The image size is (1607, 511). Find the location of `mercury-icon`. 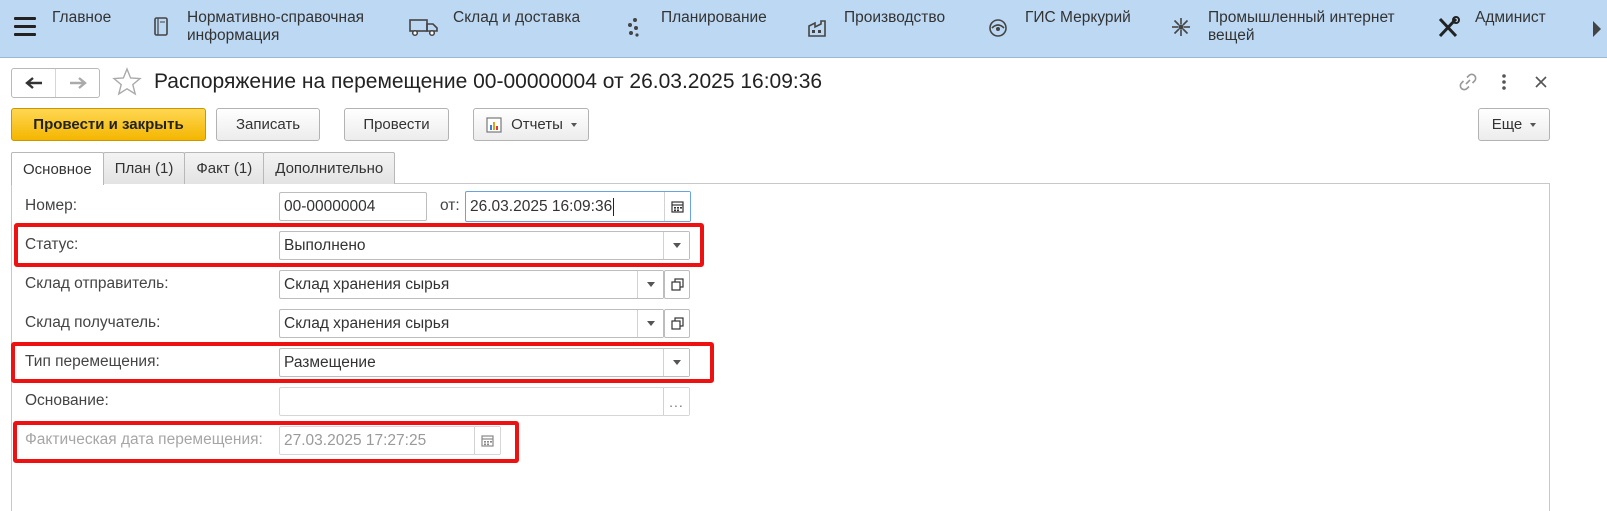

mercury-icon is located at coordinates (998, 28).